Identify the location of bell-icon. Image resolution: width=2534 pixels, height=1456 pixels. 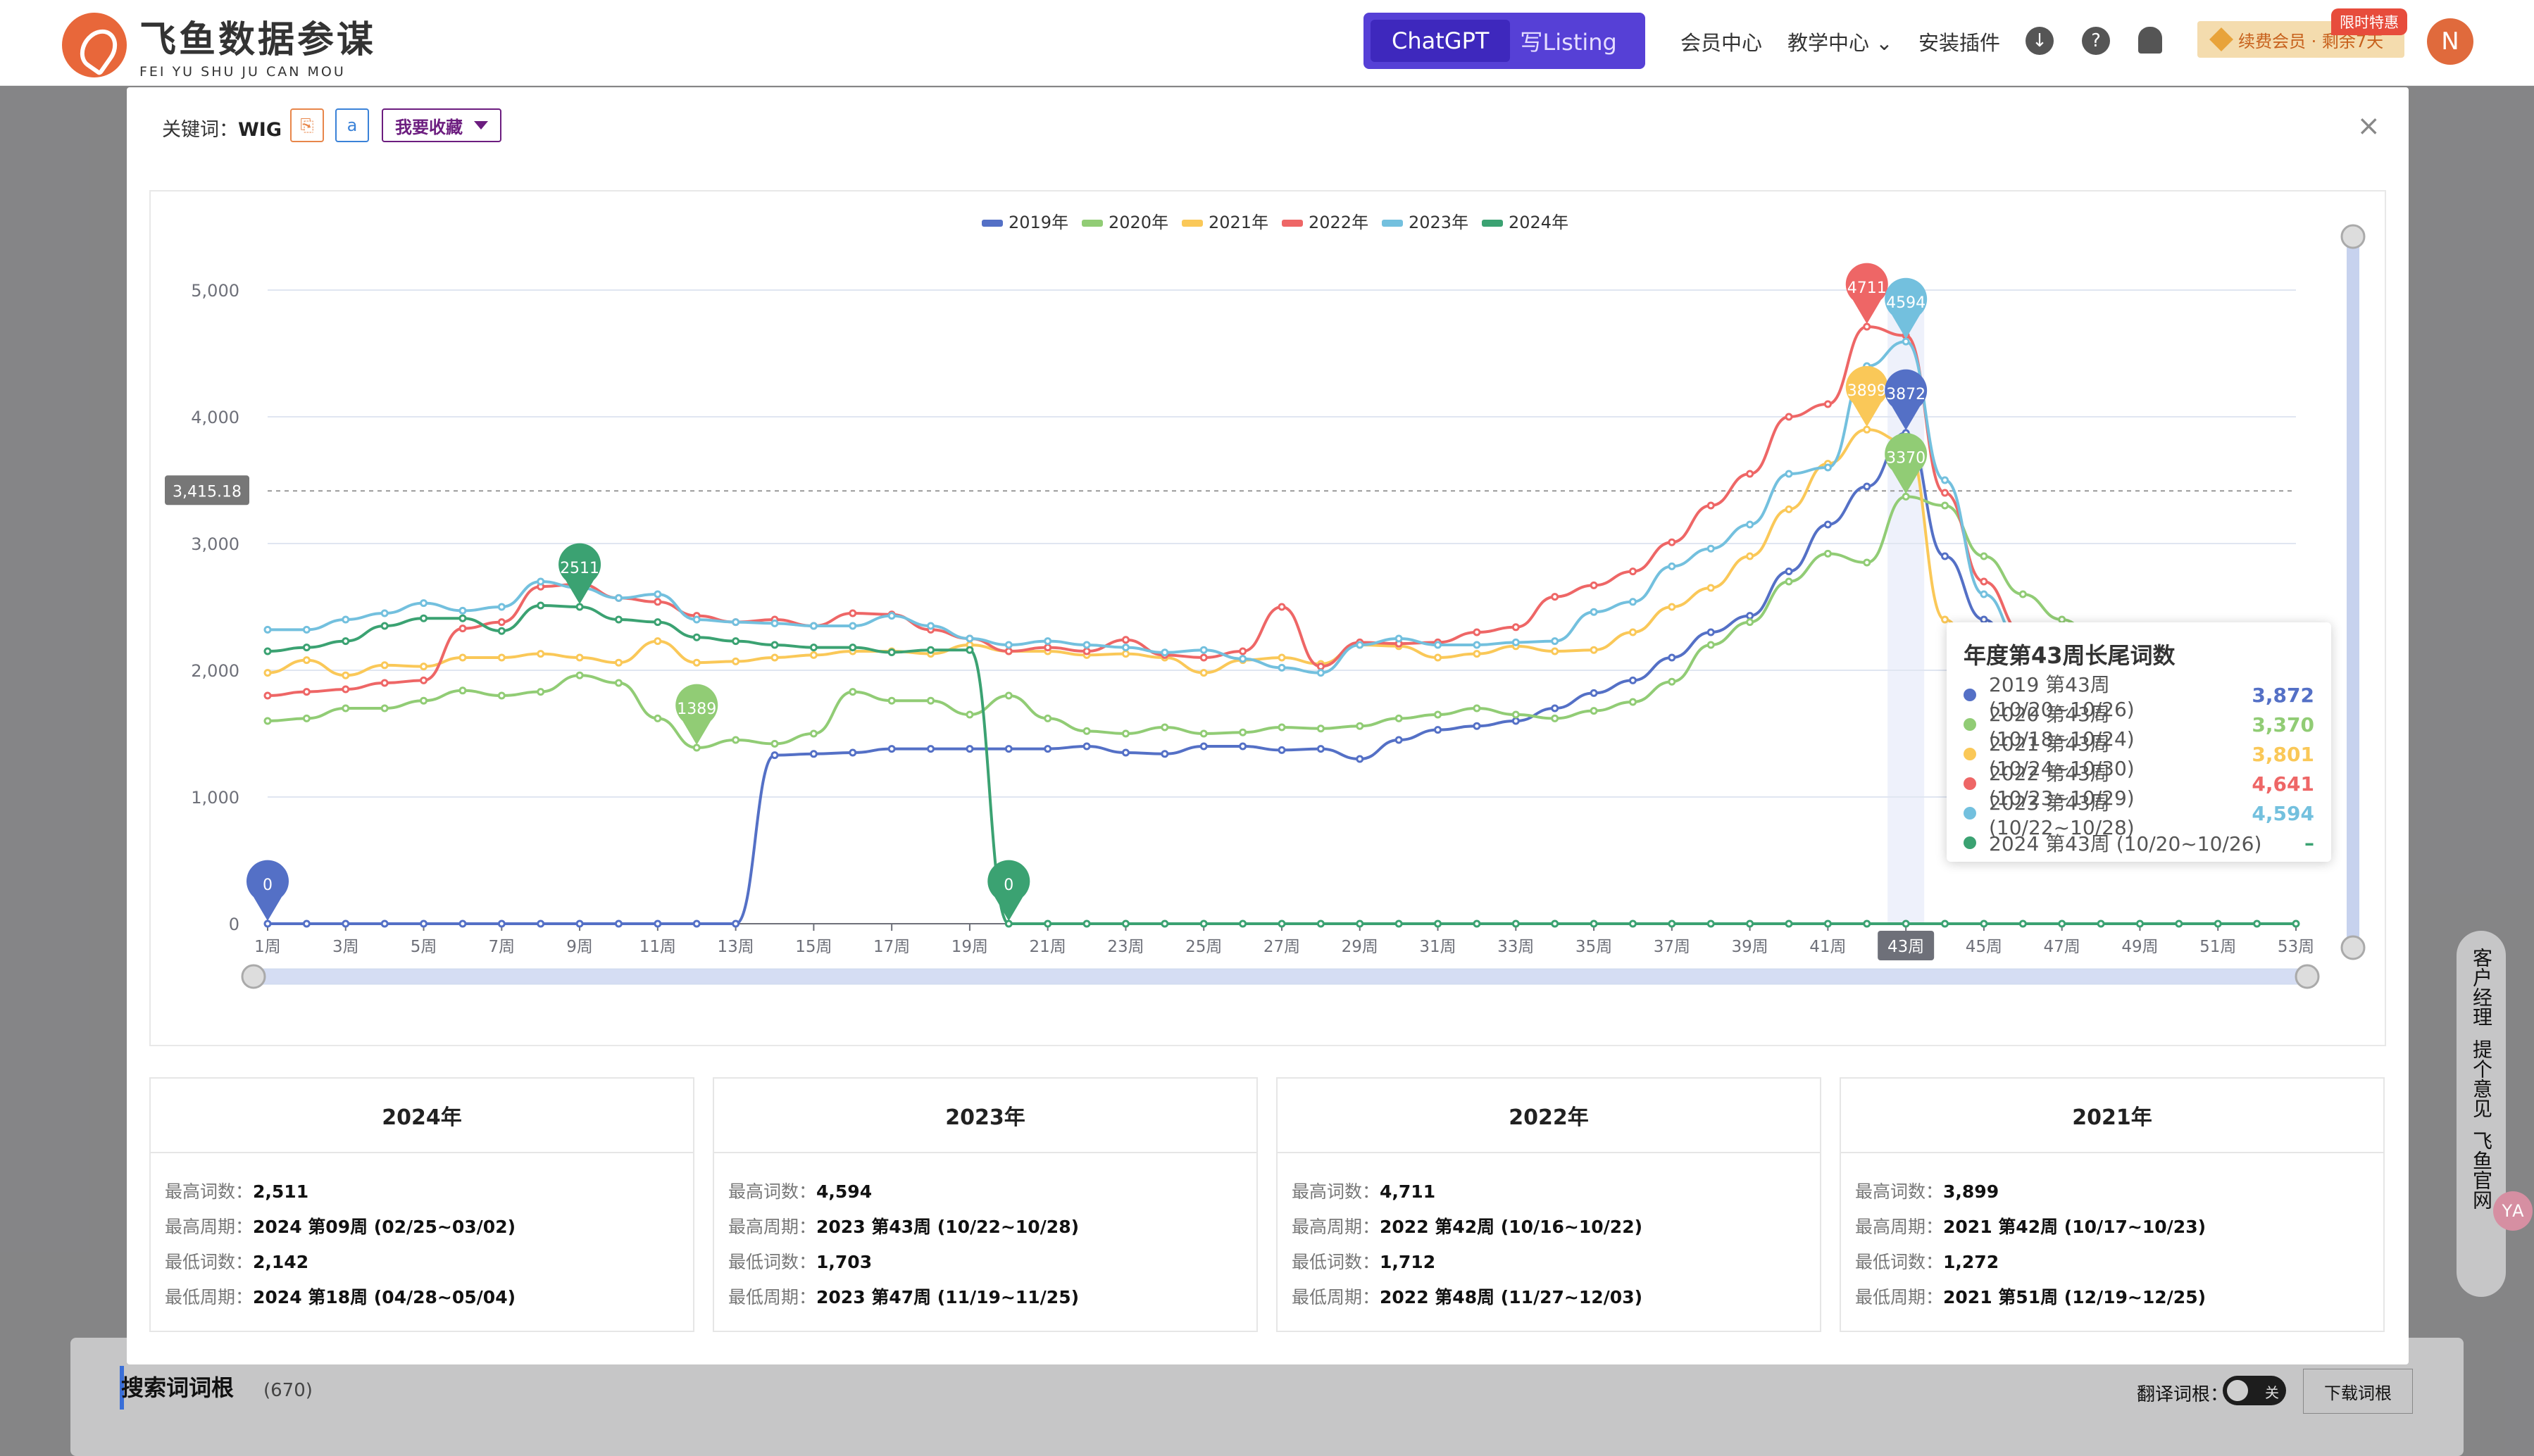
(2150, 40).